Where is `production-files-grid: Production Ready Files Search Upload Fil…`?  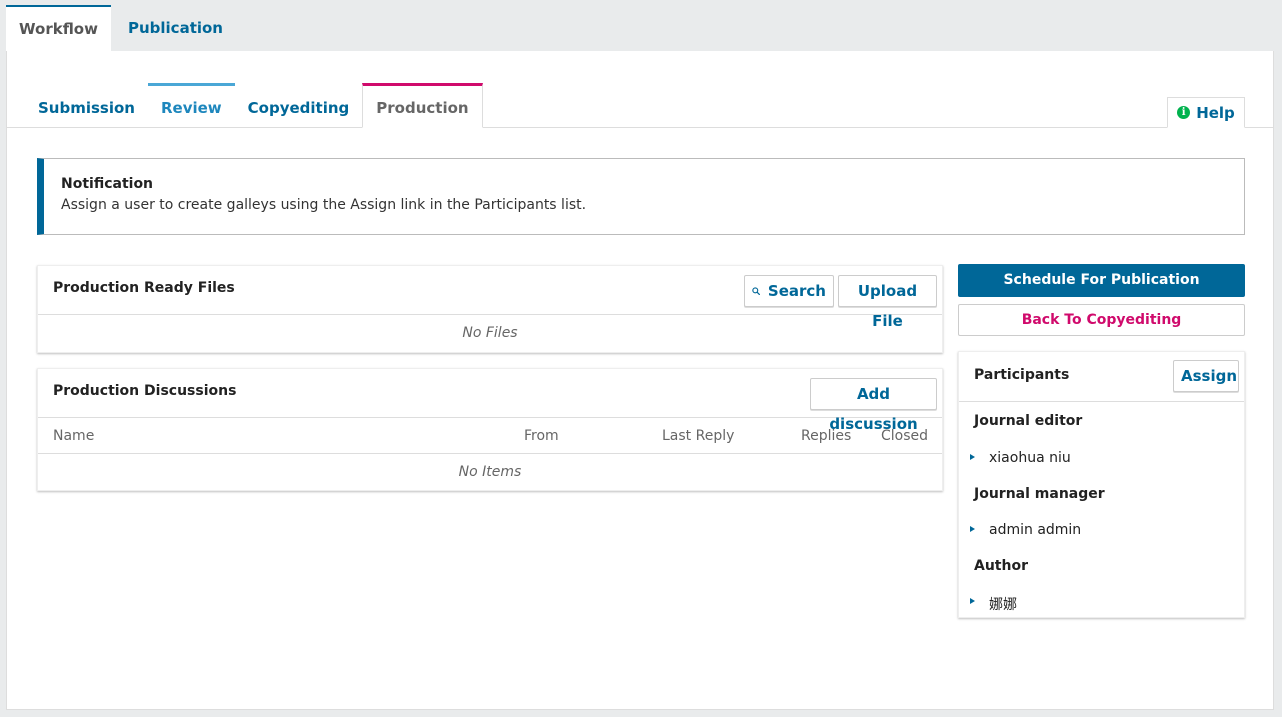 production-files-grid: Production Ready Files Search Upload Fil… is located at coordinates (490, 309).